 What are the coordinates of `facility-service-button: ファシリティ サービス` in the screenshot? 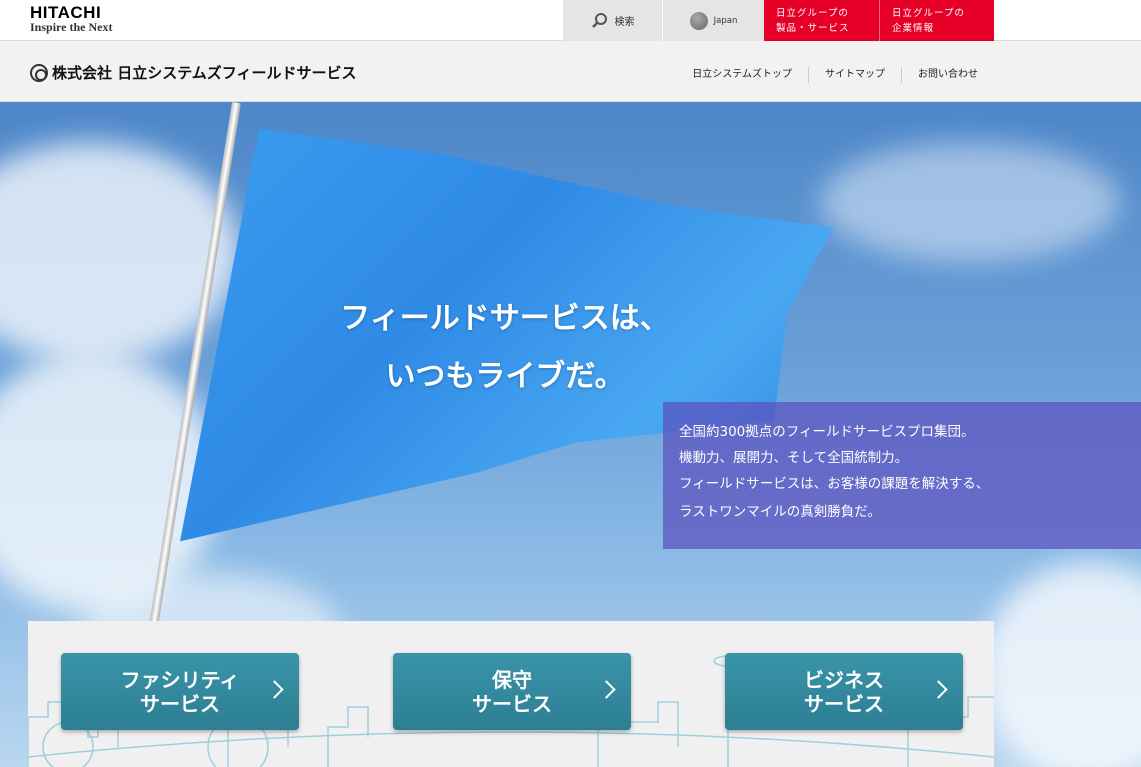 It's located at (180, 691).